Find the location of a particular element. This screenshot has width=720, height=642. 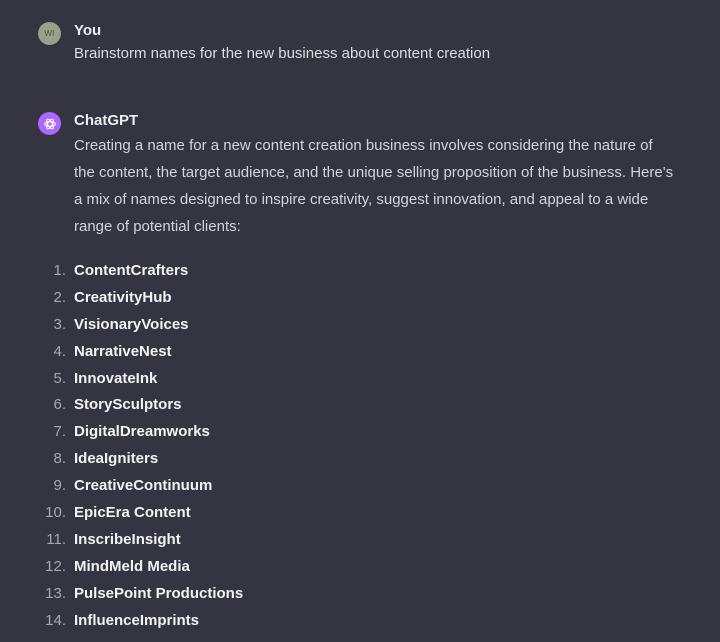

business-name: MindMeld Media is located at coordinates (132, 566).